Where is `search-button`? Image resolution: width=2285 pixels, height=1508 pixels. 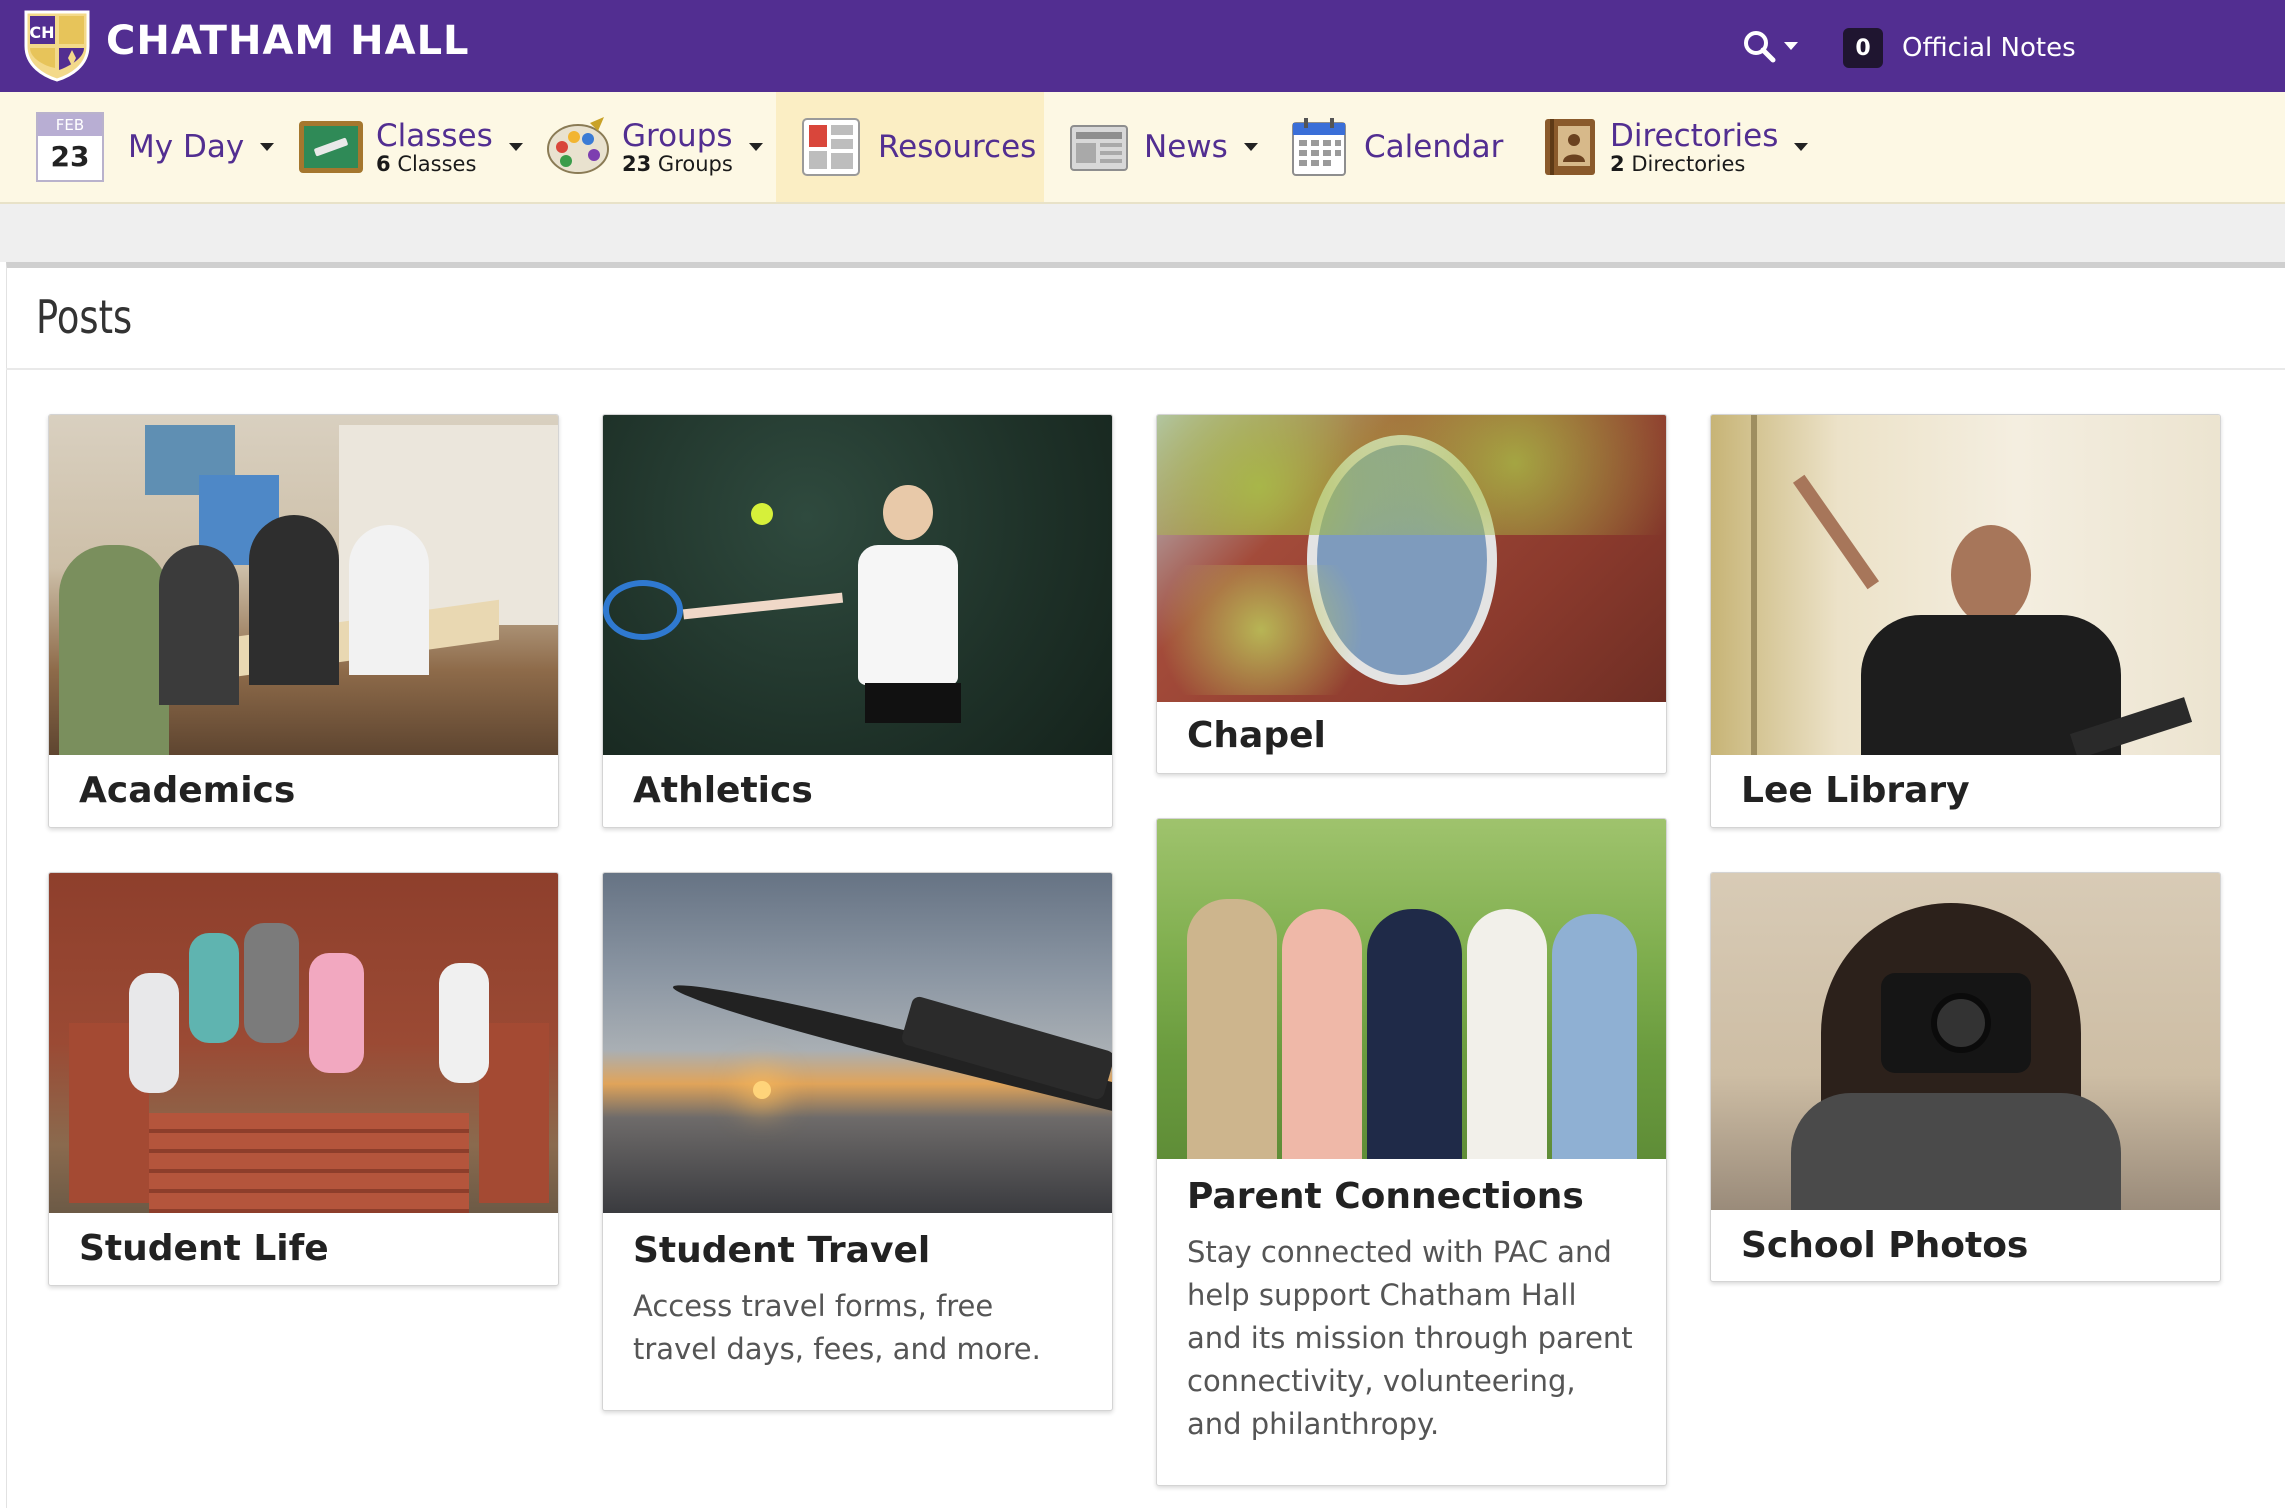
search-button is located at coordinates (1772, 46).